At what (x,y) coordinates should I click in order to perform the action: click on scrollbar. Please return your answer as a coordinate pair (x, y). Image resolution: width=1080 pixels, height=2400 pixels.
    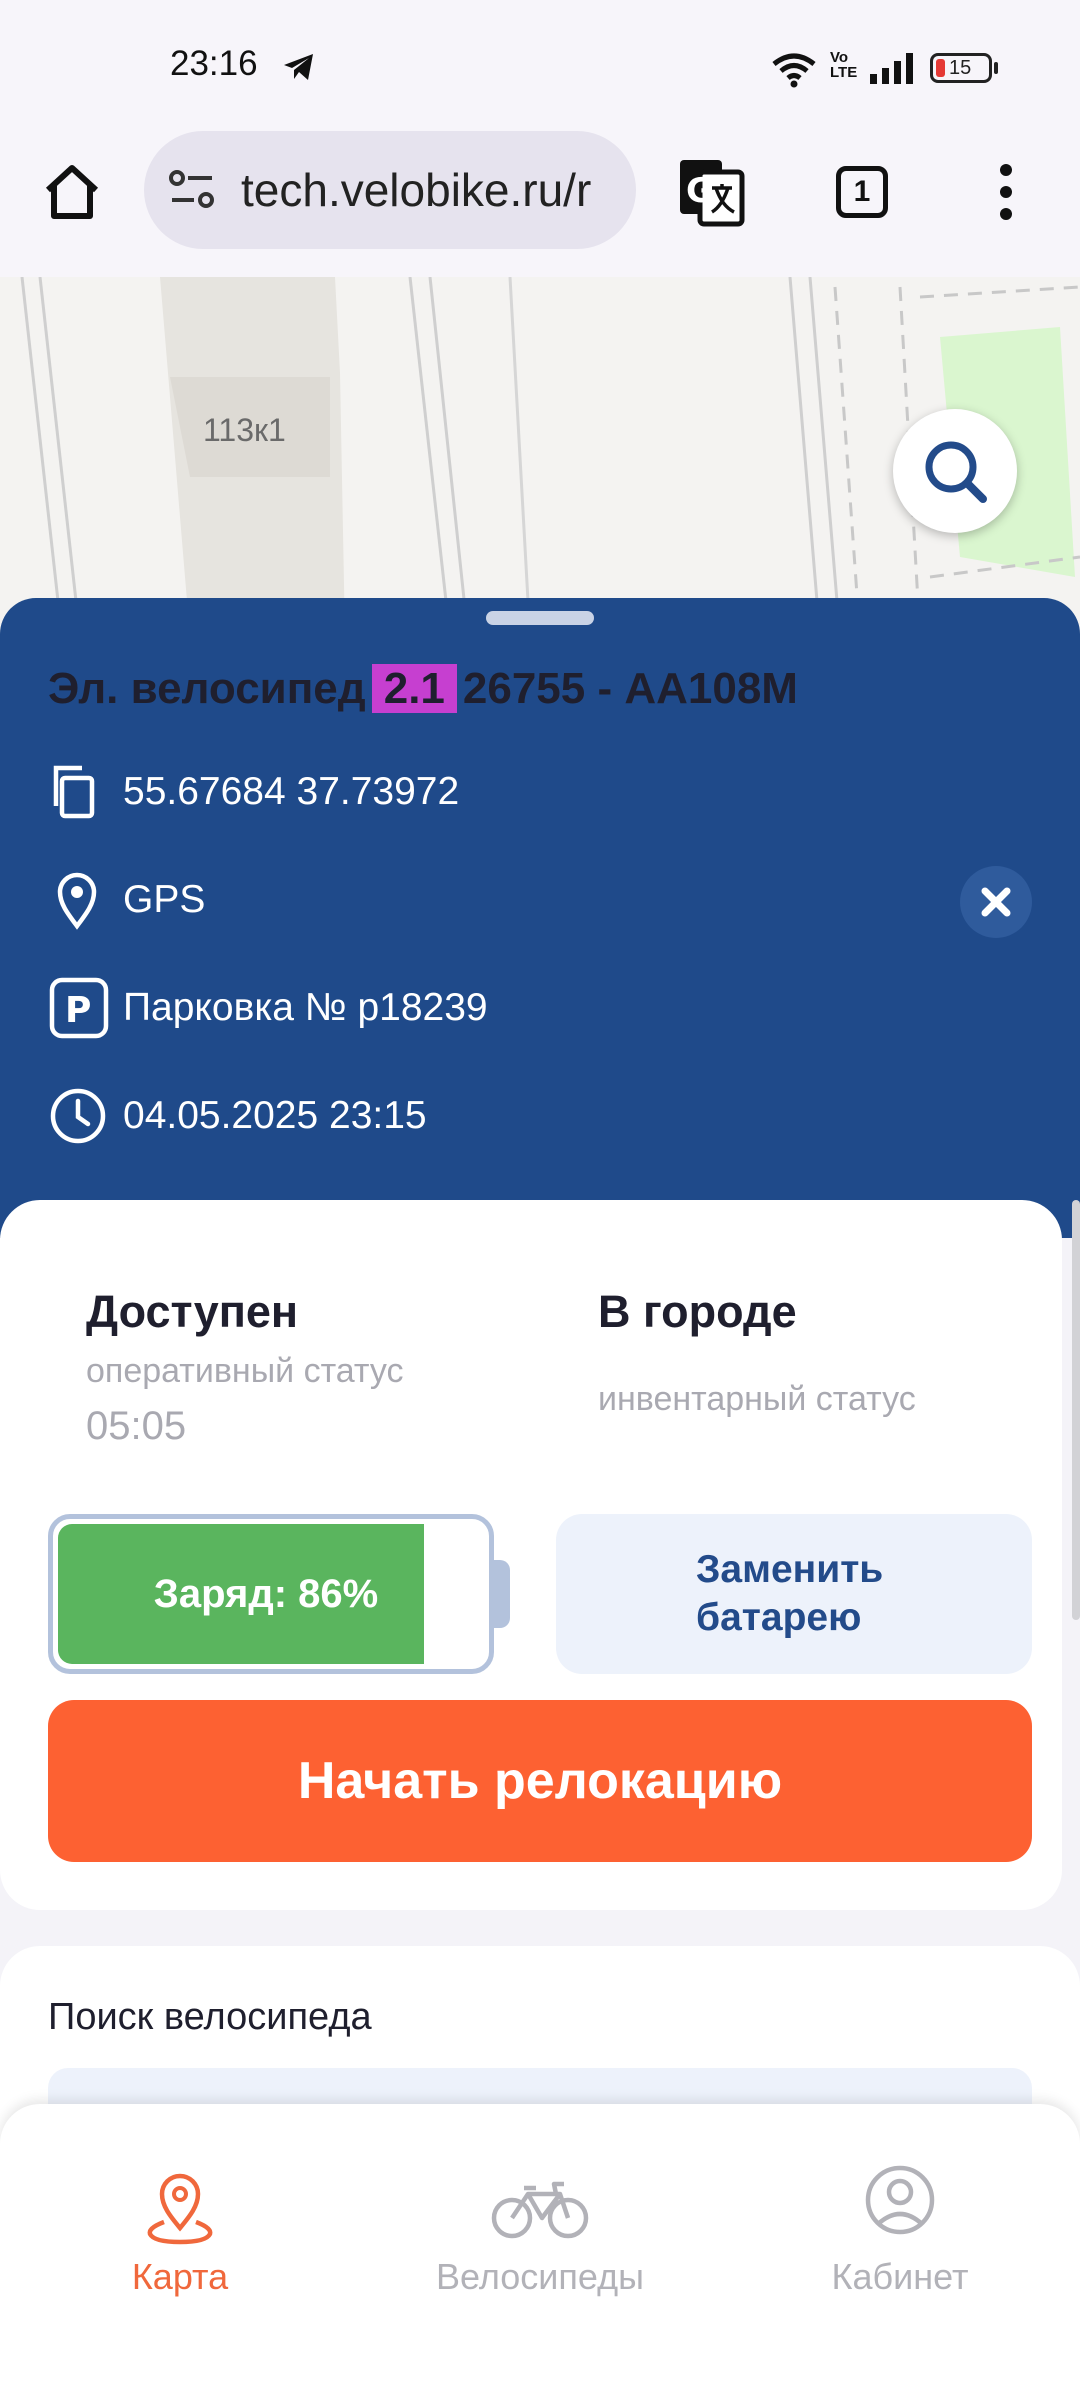
    Looking at the image, I should click on (1076, 1410).